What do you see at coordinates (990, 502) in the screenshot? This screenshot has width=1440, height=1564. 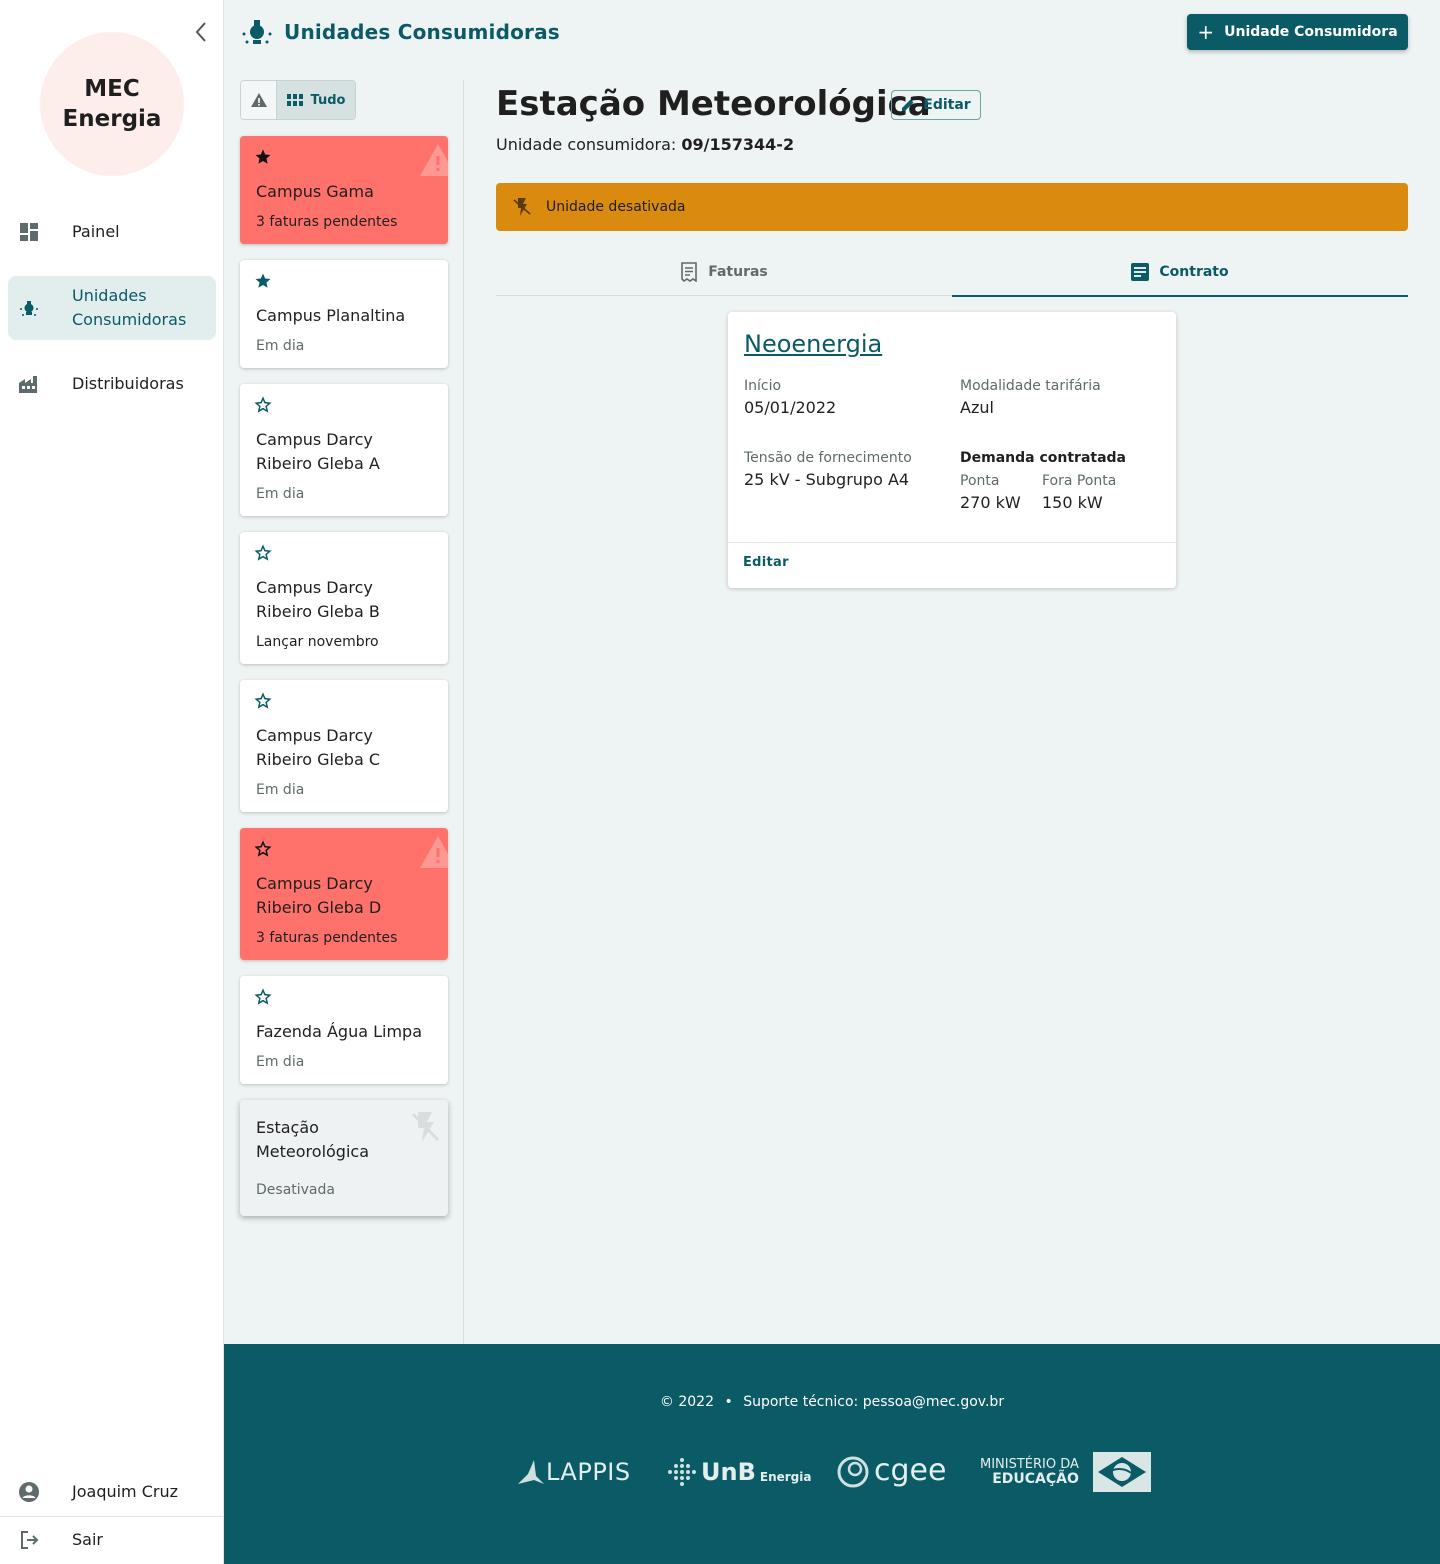 I see `peak-value: 270 kW` at bounding box center [990, 502].